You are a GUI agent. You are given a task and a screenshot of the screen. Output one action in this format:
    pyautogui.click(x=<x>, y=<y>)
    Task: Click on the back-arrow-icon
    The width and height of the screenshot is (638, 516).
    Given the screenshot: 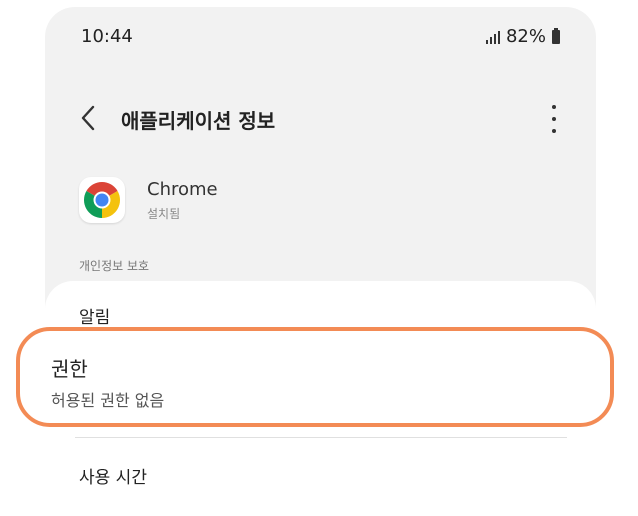 What is the action you would take?
    pyautogui.click(x=90, y=118)
    